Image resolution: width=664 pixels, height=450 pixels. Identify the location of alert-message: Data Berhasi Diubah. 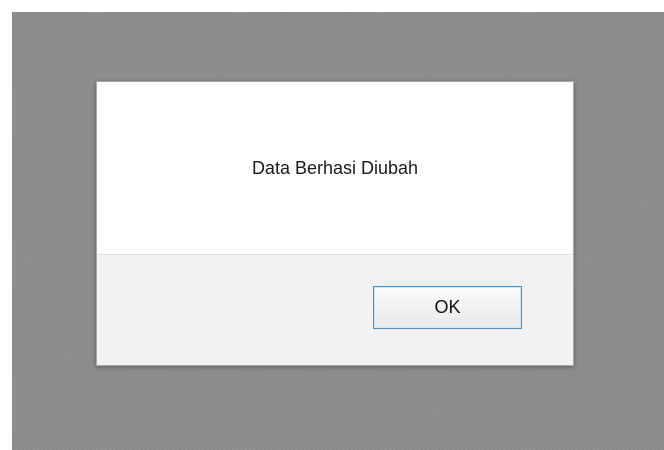
(335, 167).